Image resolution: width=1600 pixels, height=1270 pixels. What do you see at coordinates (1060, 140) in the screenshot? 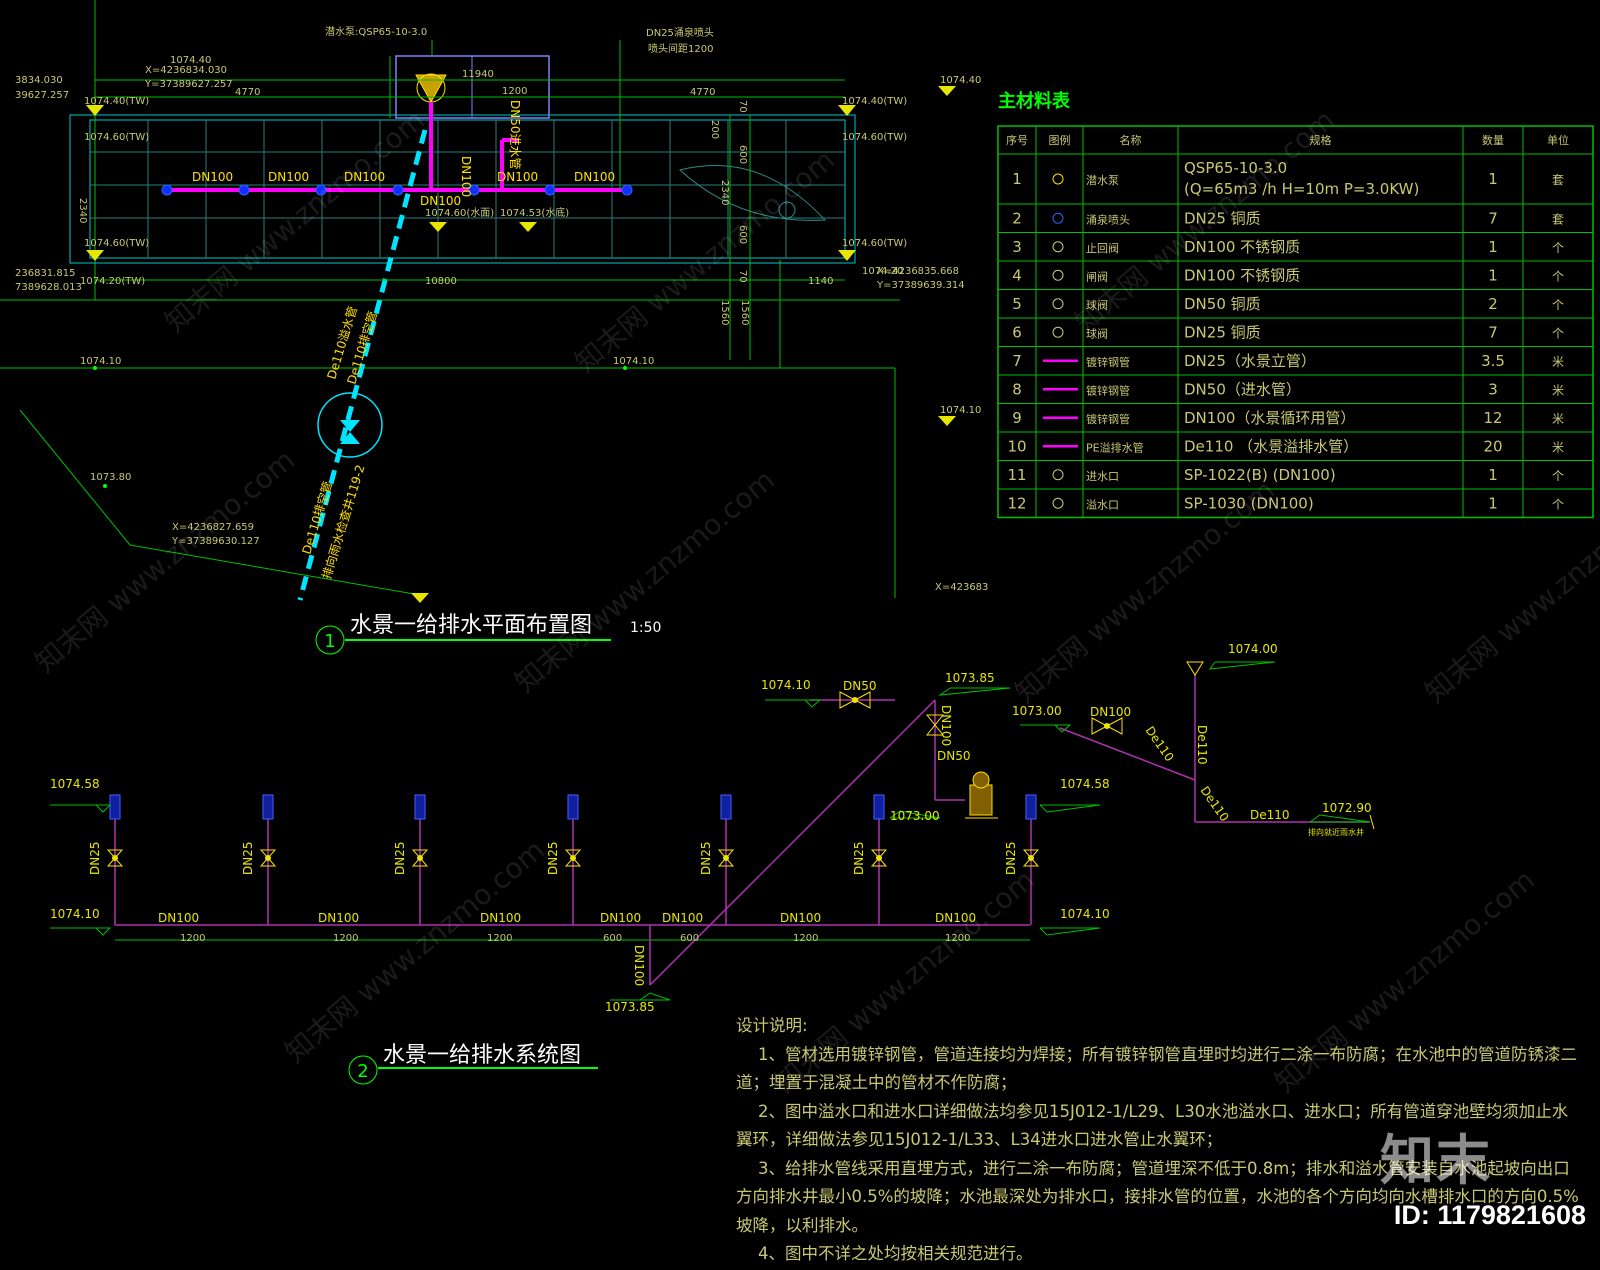
I see `table-header: 图例` at bounding box center [1060, 140].